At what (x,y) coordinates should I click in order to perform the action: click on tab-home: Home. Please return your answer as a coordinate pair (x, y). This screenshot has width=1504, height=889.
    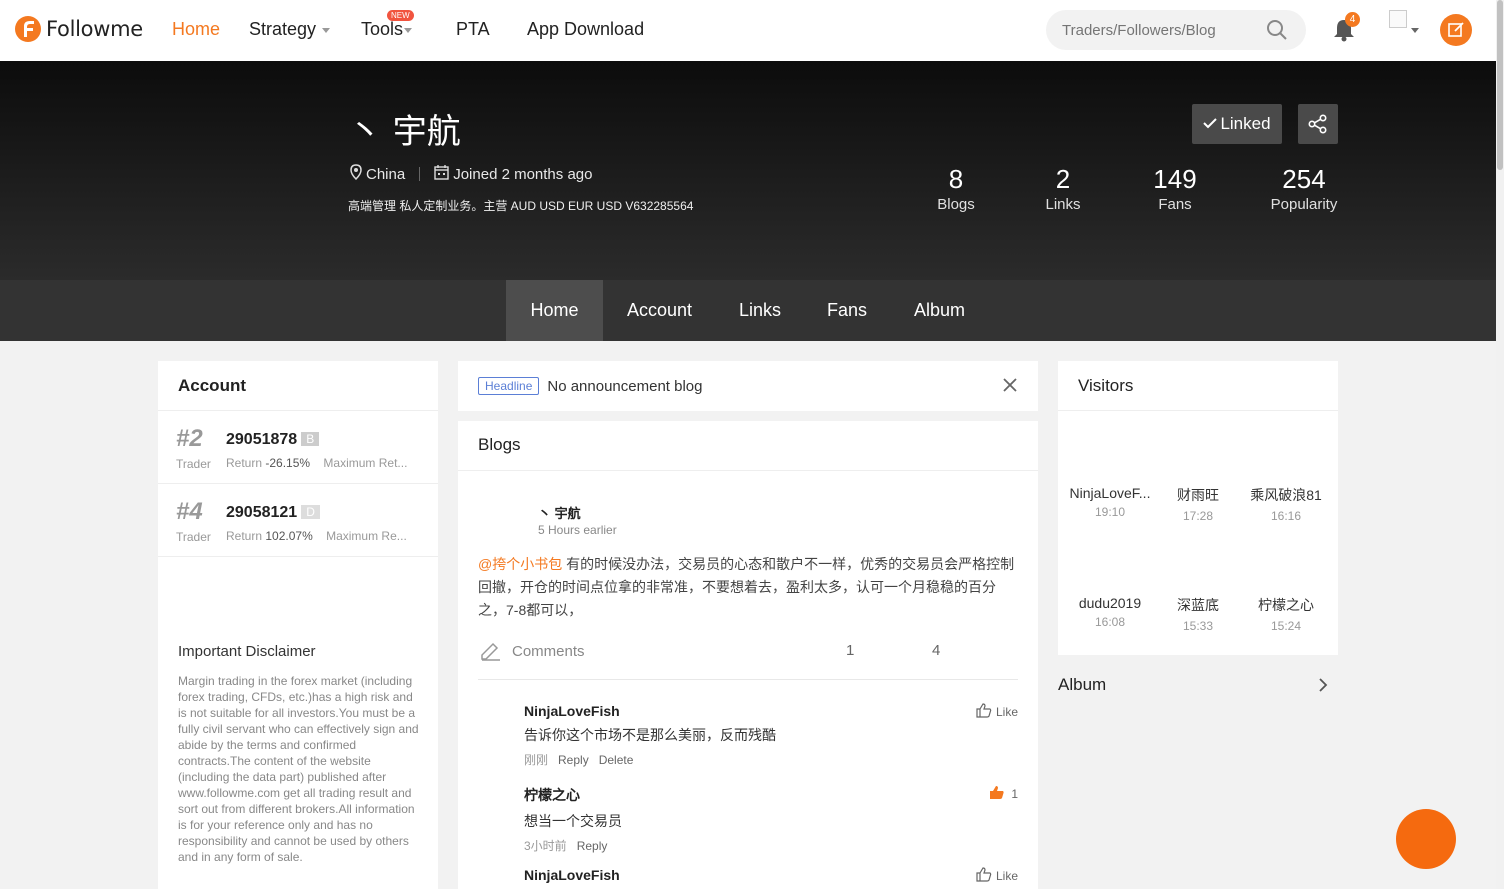
    Looking at the image, I should click on (554, 310).